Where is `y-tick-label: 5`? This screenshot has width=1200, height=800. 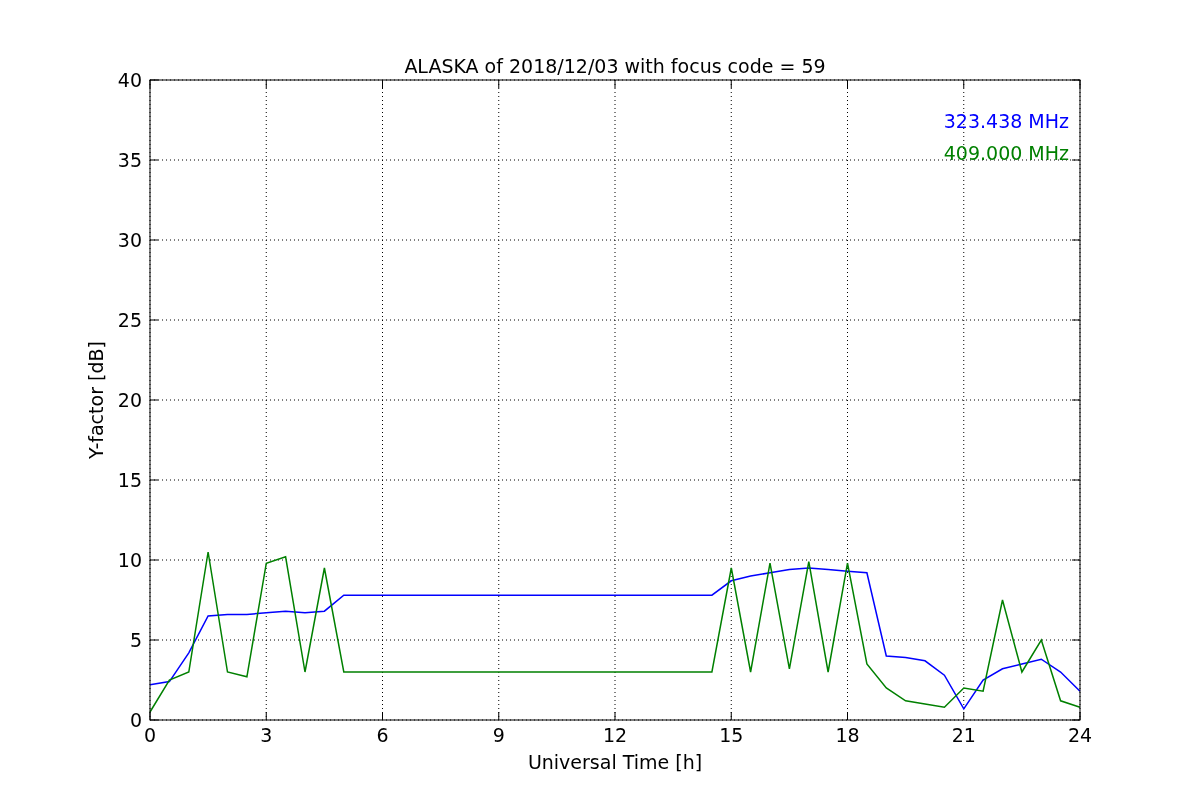
y-tick-label: 5 is located at coordinates (135, 640).